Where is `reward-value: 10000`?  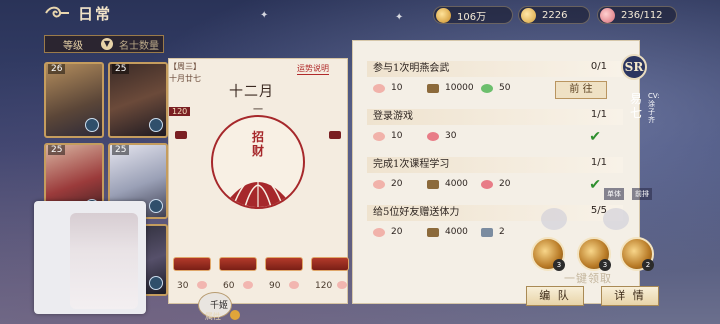
reward-value: 10000 is located at coordinates (459, 88).